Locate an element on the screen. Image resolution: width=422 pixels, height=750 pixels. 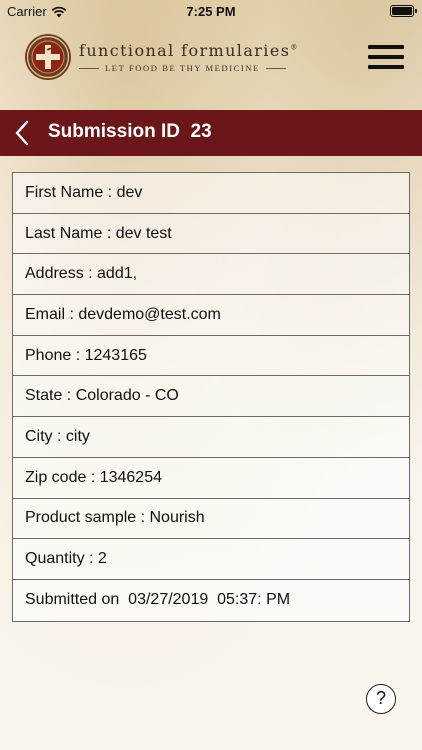
brand-name-text: functional formularies is located at coordinates (185, 50).